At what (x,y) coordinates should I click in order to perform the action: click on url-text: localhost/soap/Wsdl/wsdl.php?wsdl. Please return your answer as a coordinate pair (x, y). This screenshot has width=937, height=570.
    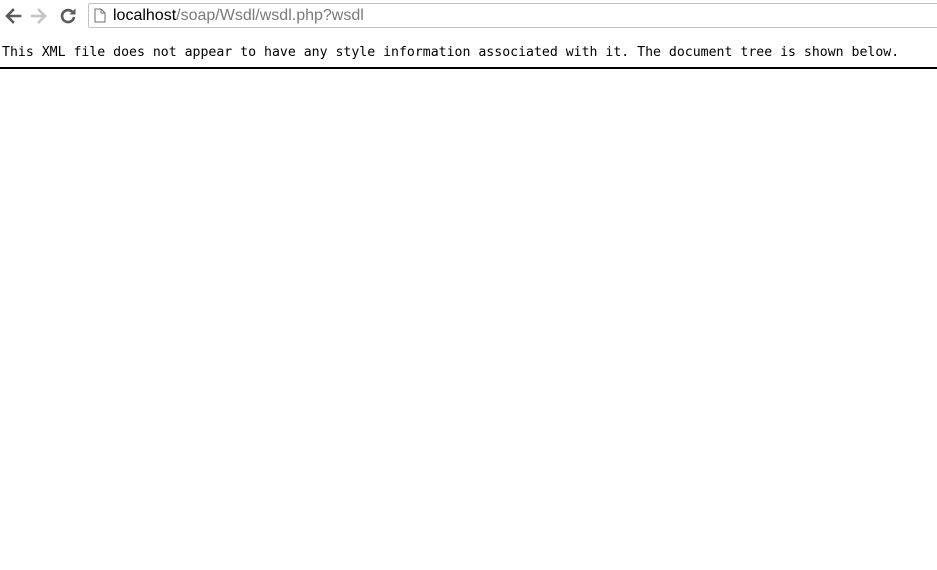
    Looking at the image, I should click on (238, 16).